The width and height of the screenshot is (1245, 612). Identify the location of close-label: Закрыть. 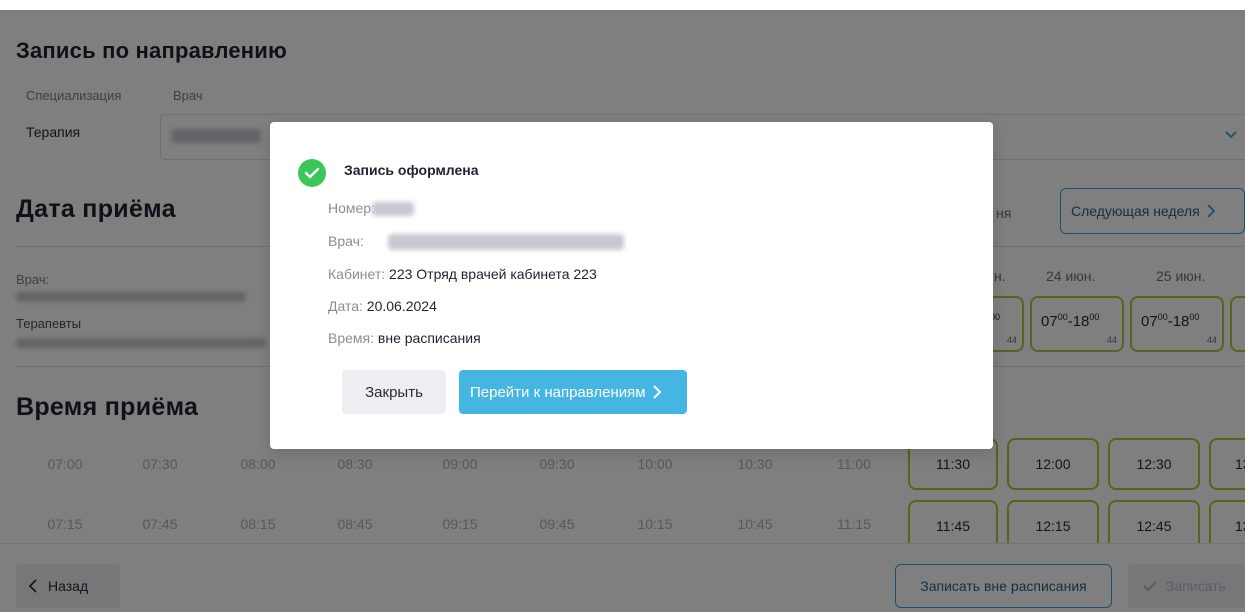
(394, 392).